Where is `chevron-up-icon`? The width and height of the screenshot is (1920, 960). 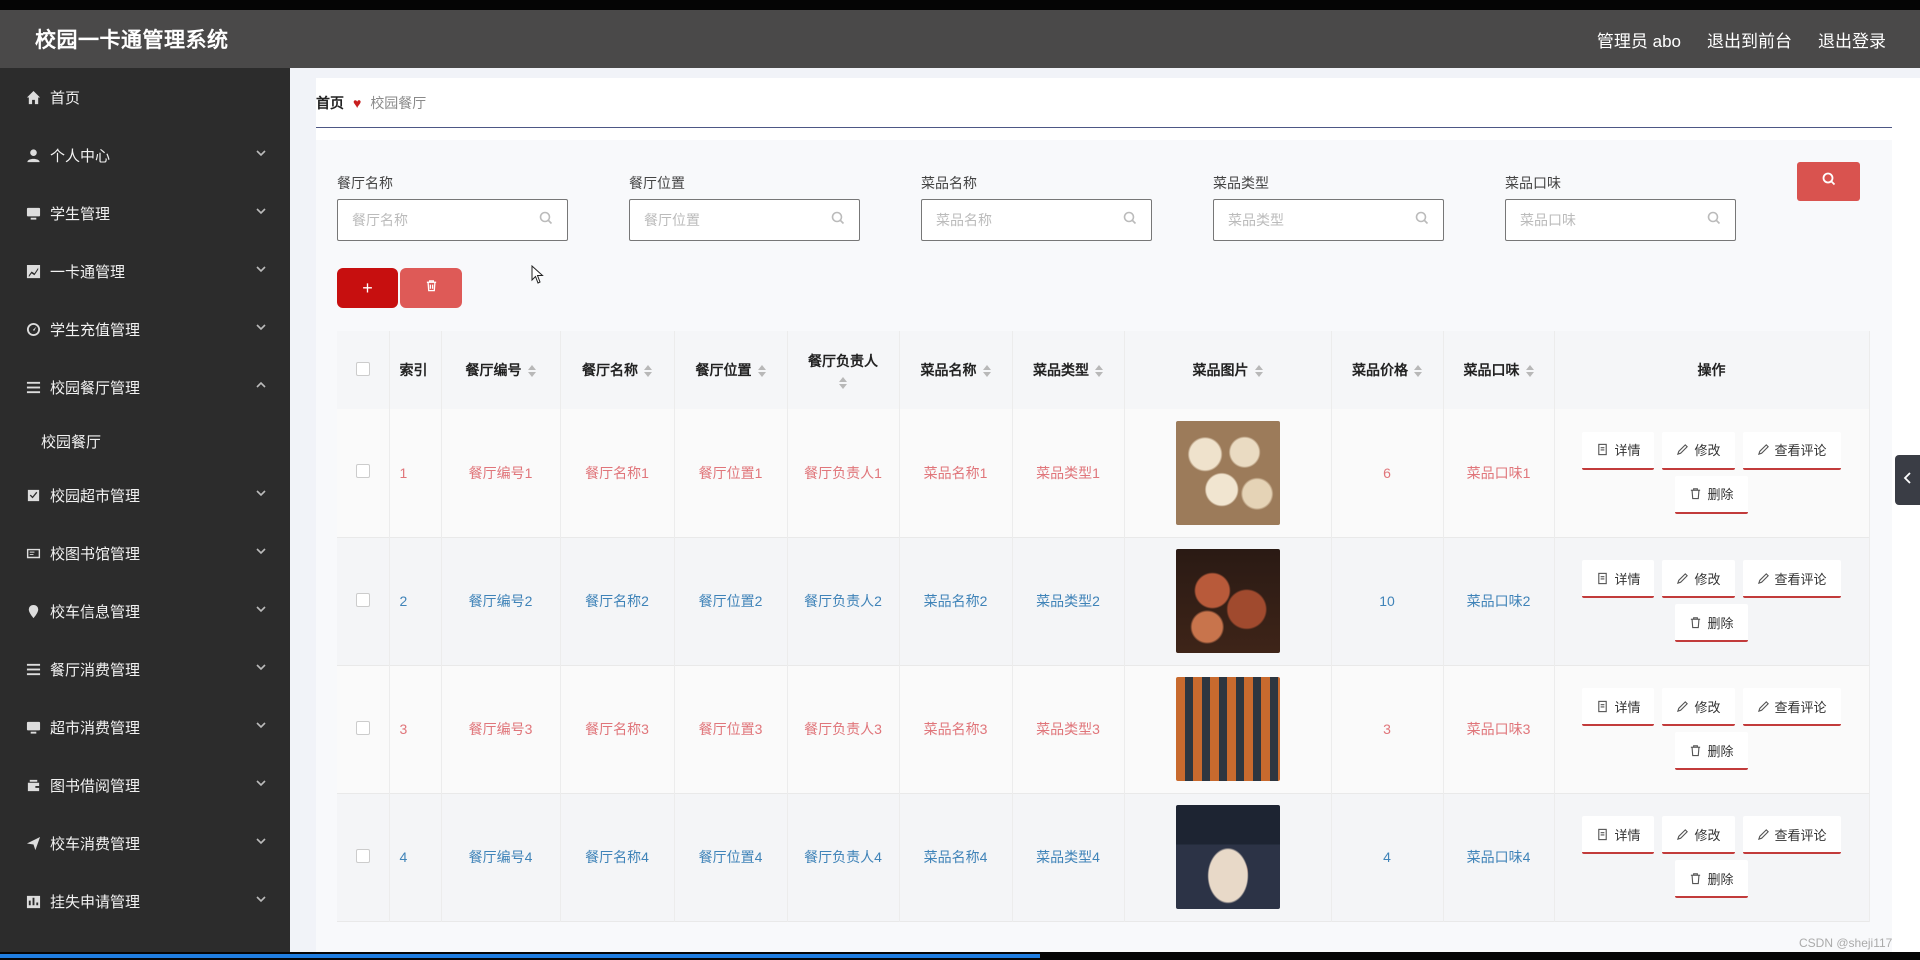 chevron-up-icon is located at coordinates (261, 385).